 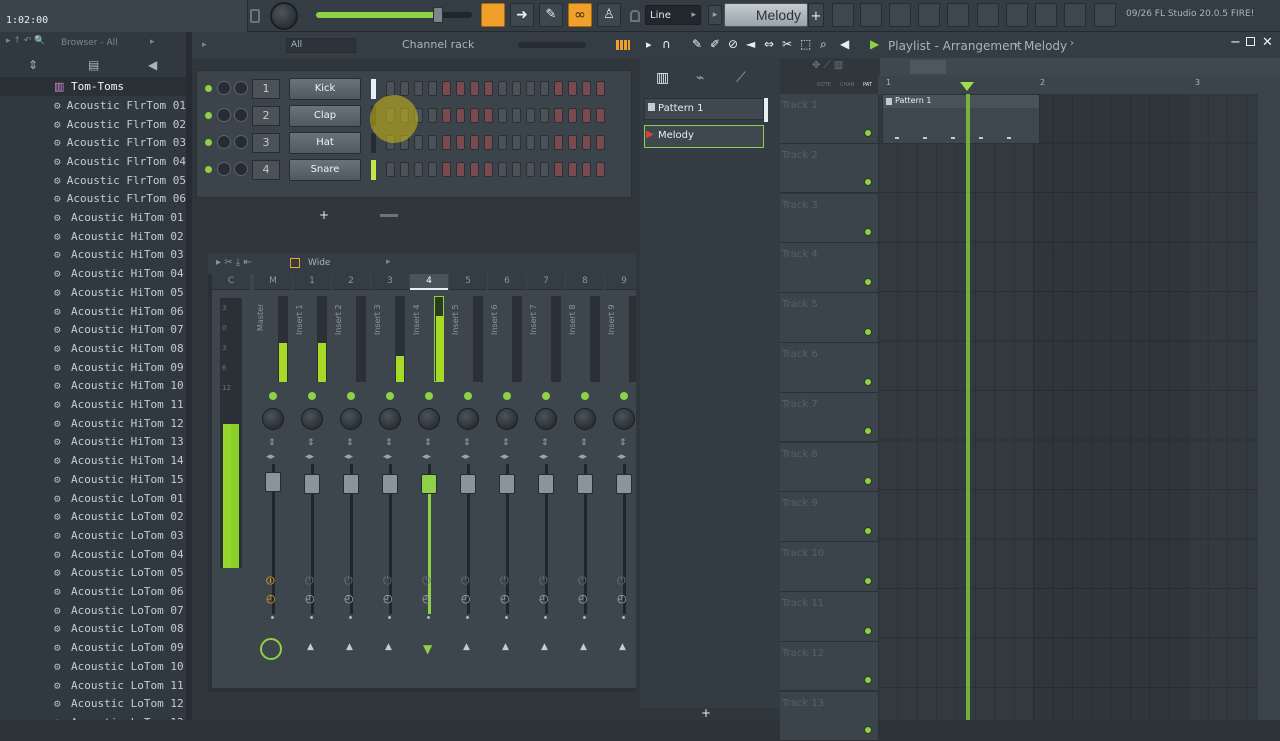 What do you see at coordinates (373, 143) in the screenshot?
I see `channel-select-indicator` at bounding box center [373, 143].